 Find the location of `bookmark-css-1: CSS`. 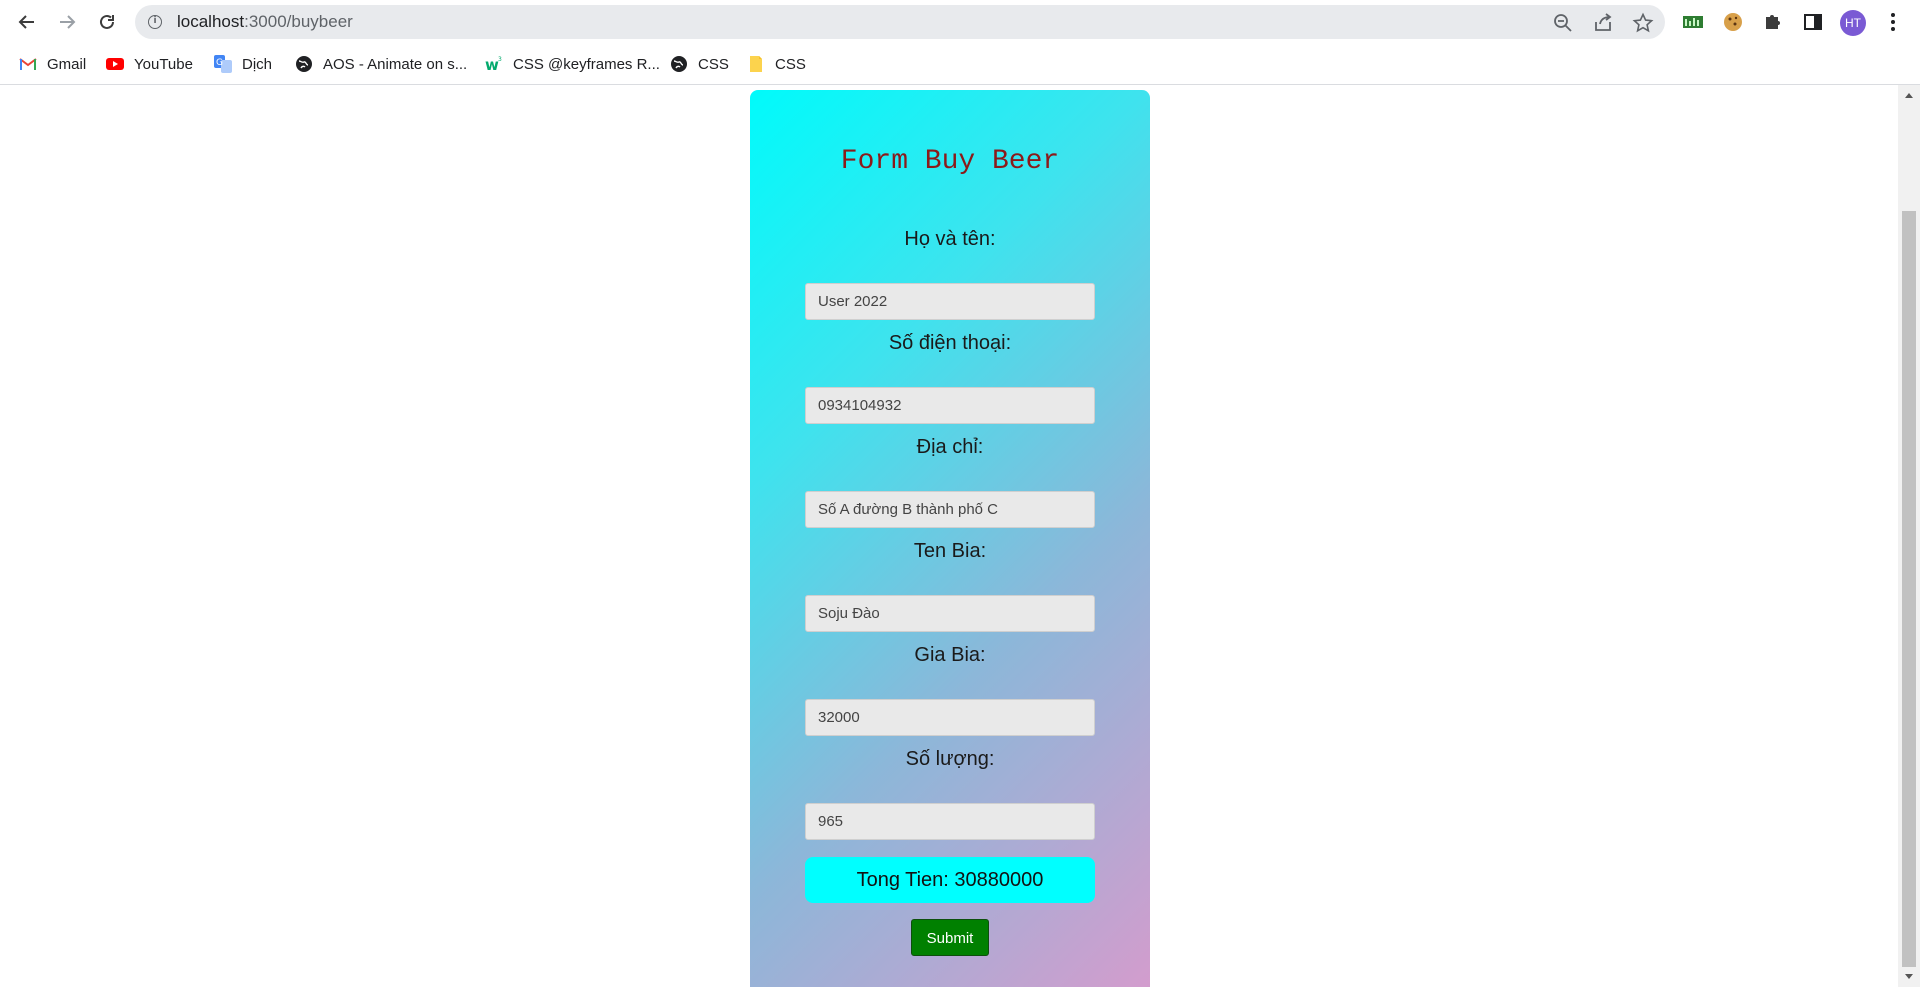

bookmark-css-1: CSS is located at coordinates (699, 64).